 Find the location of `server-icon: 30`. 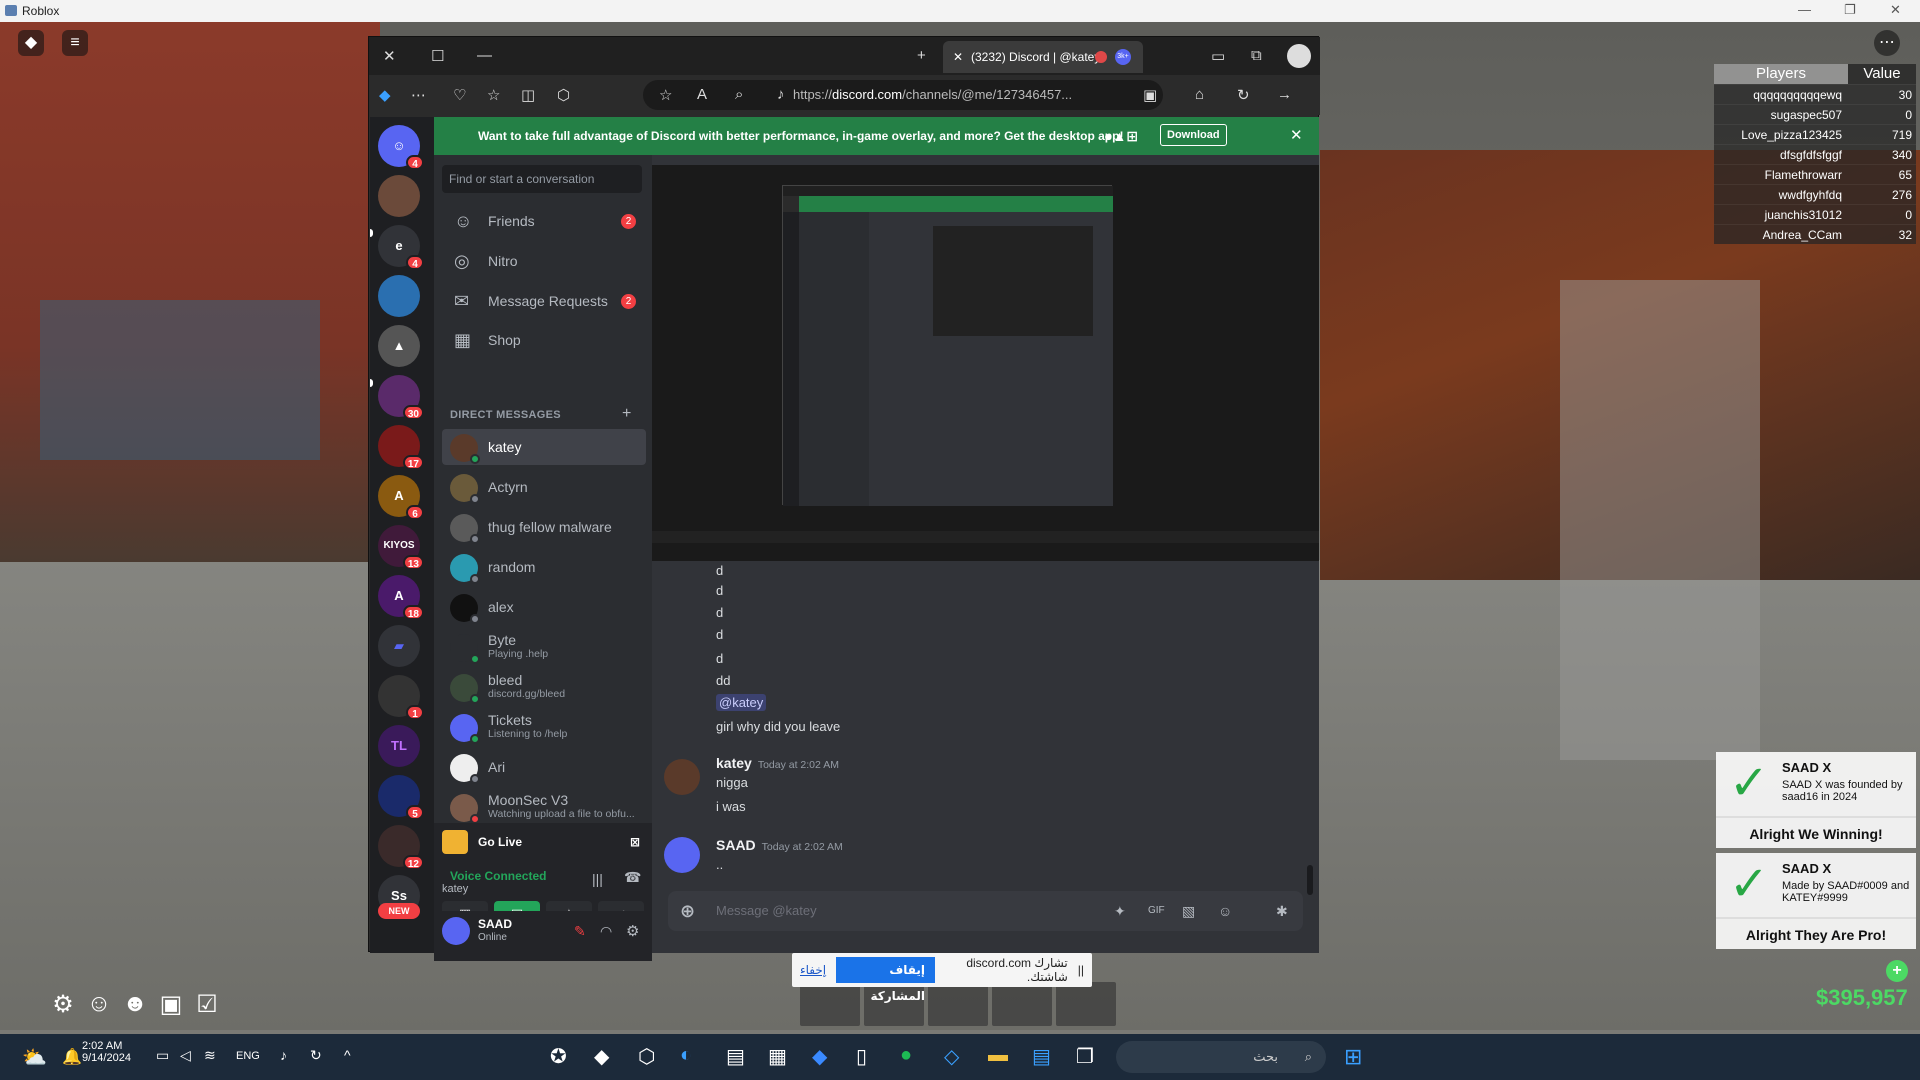

server-icon: 30 is located at coordinates (401, 397).